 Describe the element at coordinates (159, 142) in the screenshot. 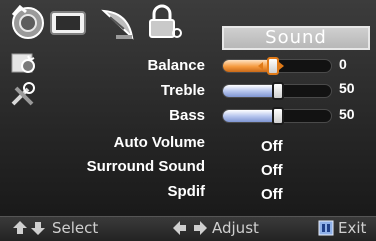

I see `auto-volume-label: Auto Volume` at that location.